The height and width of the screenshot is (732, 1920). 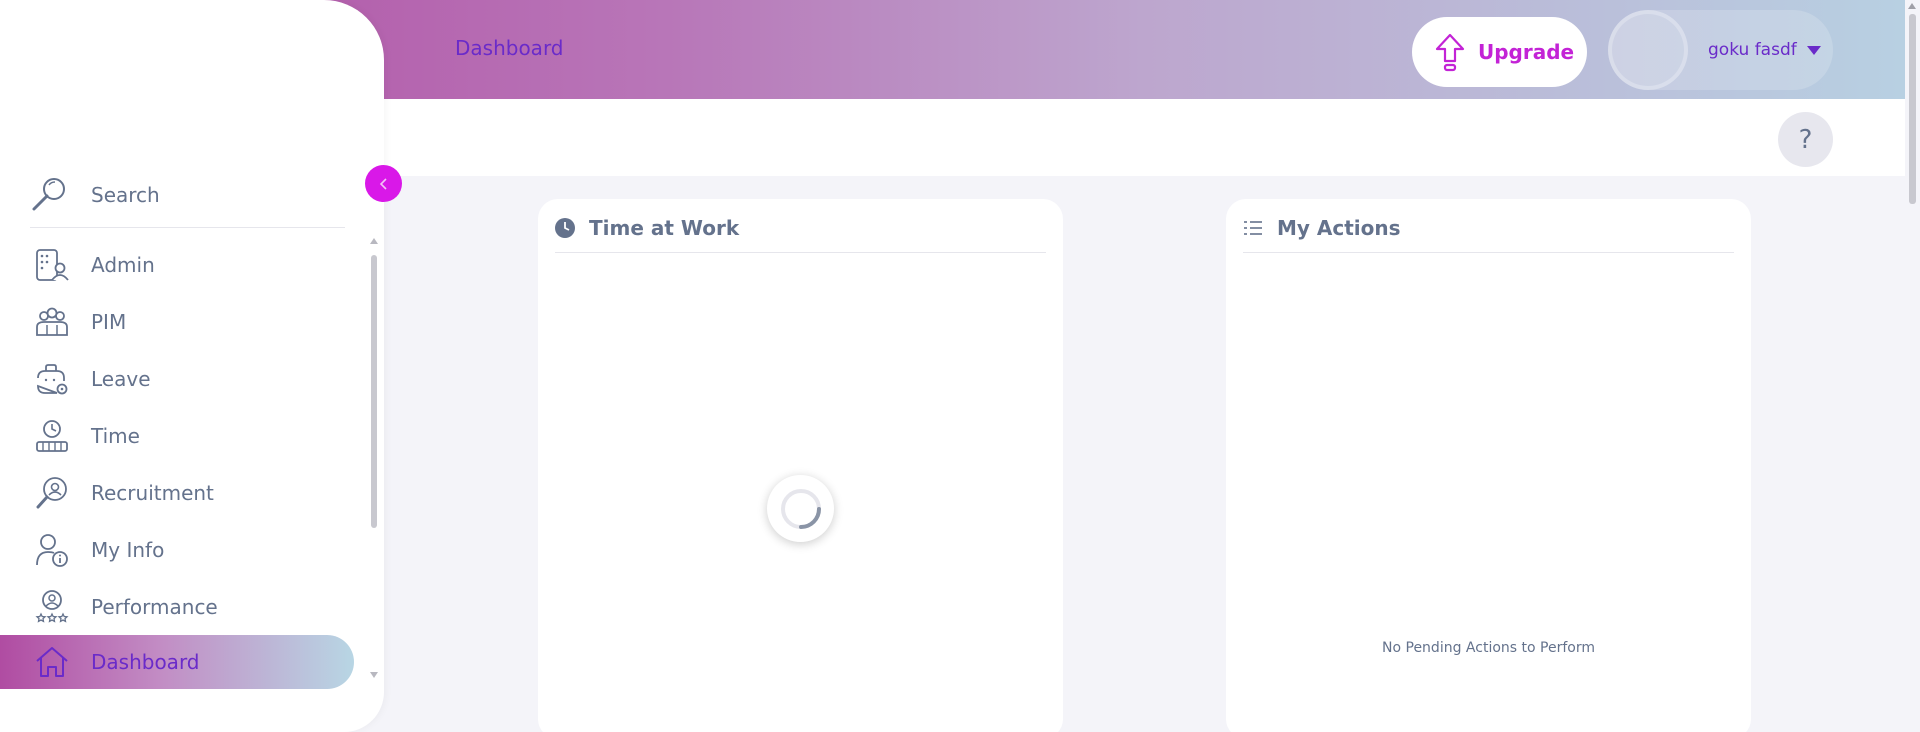 I want to click on pim-icon, so click(x=52, y=321).